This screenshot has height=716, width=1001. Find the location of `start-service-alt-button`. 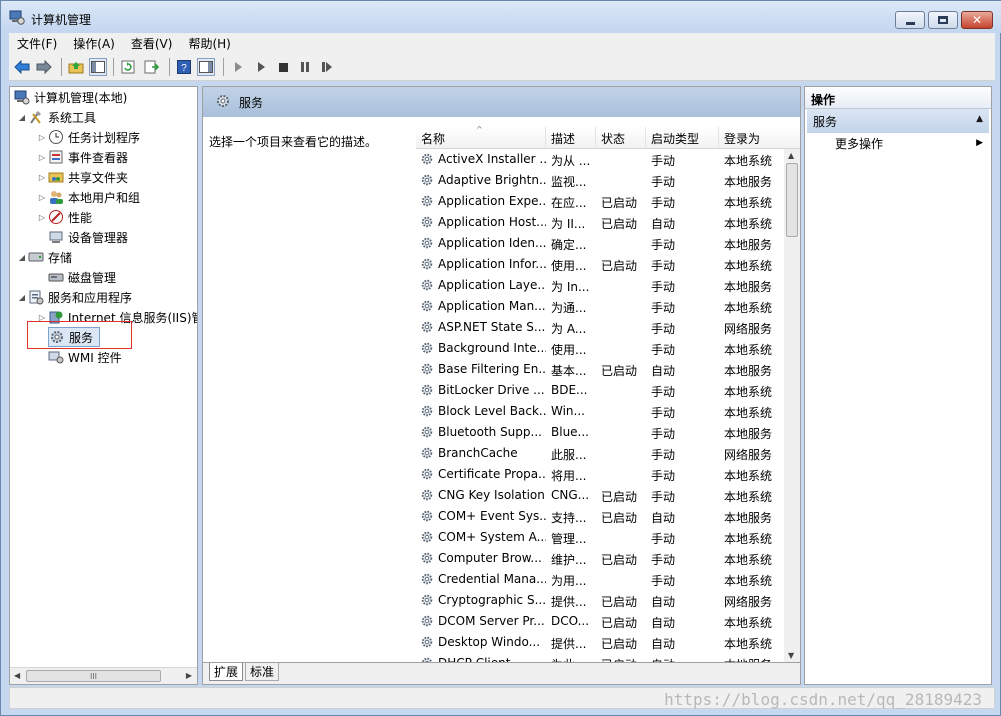

start-service-alt-button is located at coordinates (261, 67).